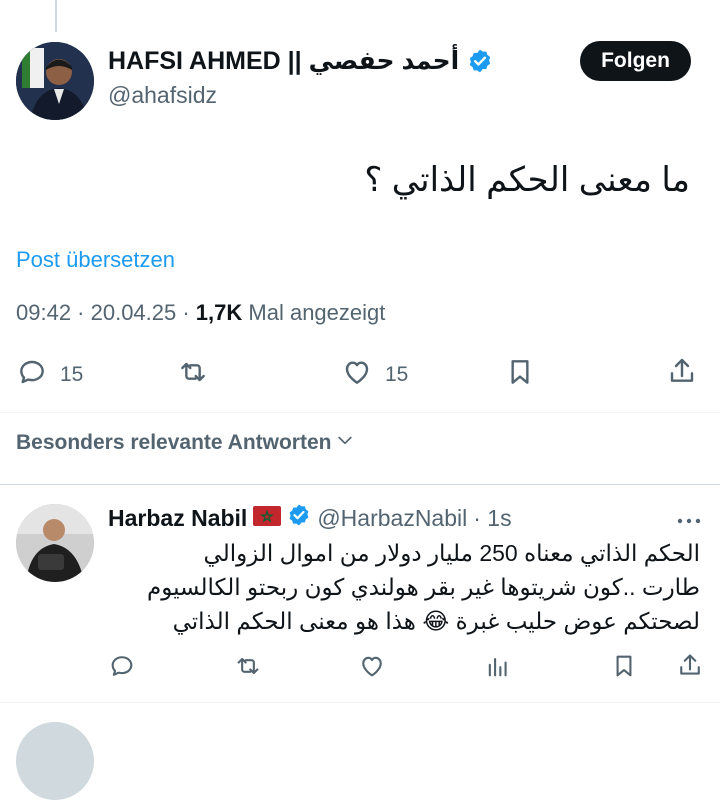  What do you see at coordinates (55, 543) in the screenshot?
I see `reply-author-avatar` at bounding box center [55, 543].